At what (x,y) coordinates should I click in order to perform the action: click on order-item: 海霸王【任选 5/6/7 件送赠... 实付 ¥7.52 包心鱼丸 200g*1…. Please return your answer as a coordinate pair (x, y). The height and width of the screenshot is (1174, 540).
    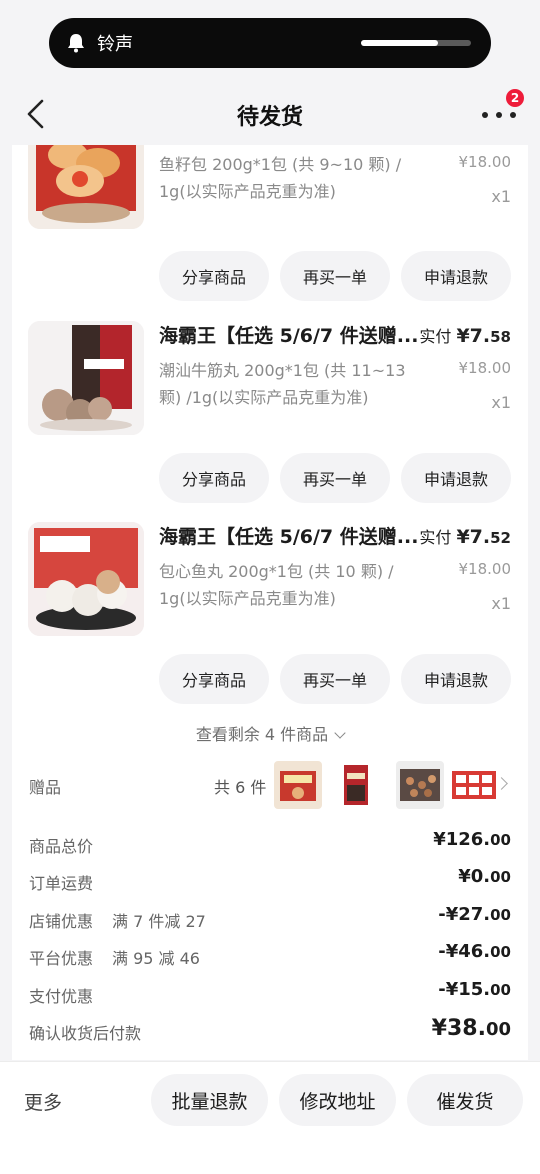
    Looking at the image, I should click on (270, 582).